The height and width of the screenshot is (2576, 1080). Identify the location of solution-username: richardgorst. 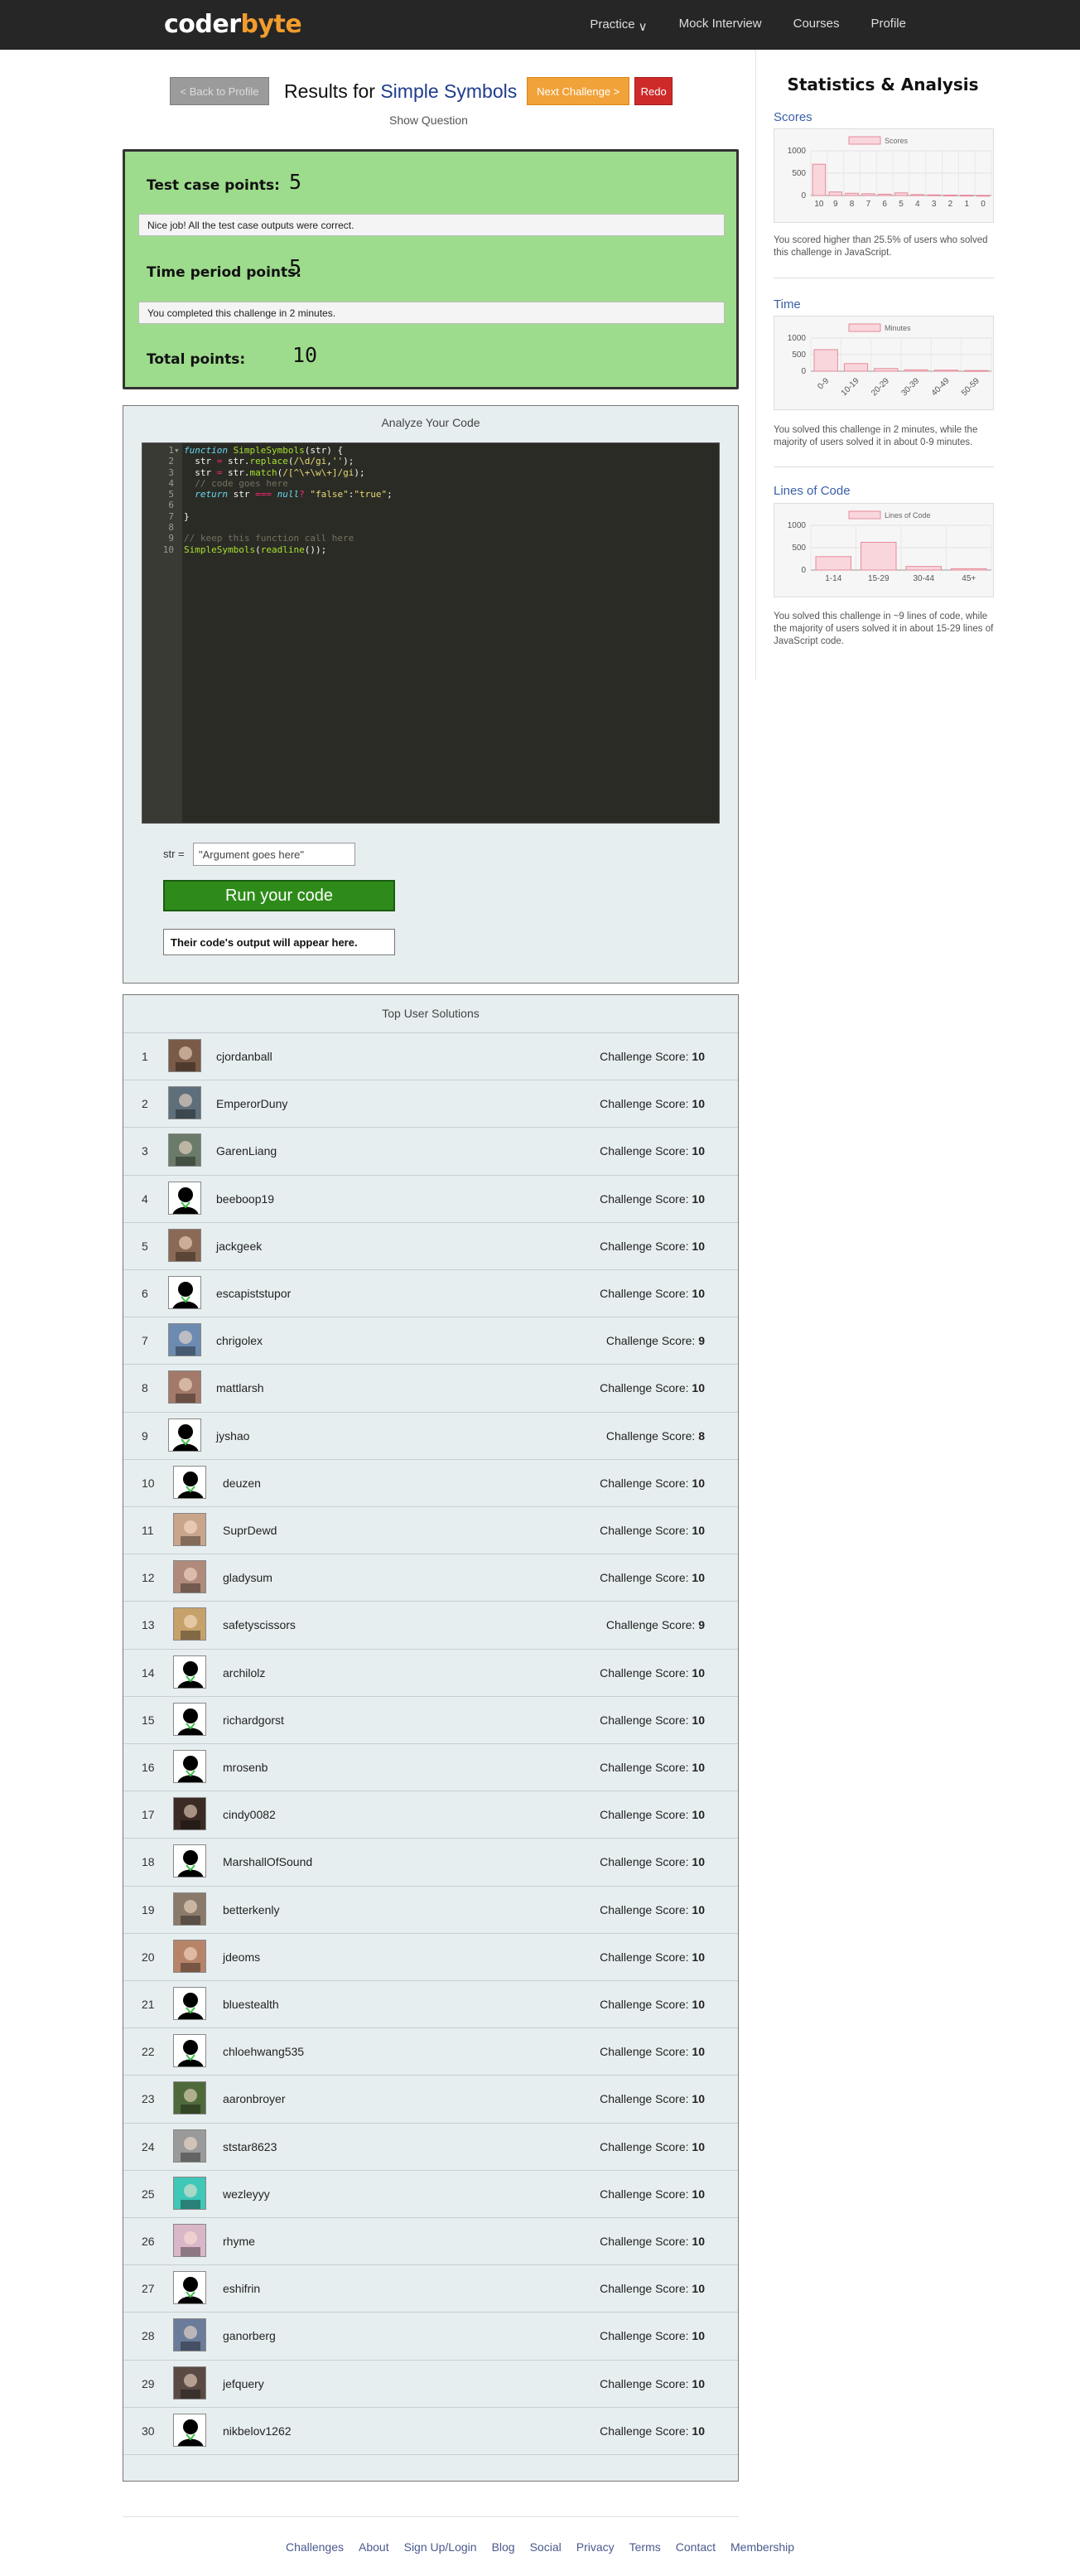
(253, 1720).